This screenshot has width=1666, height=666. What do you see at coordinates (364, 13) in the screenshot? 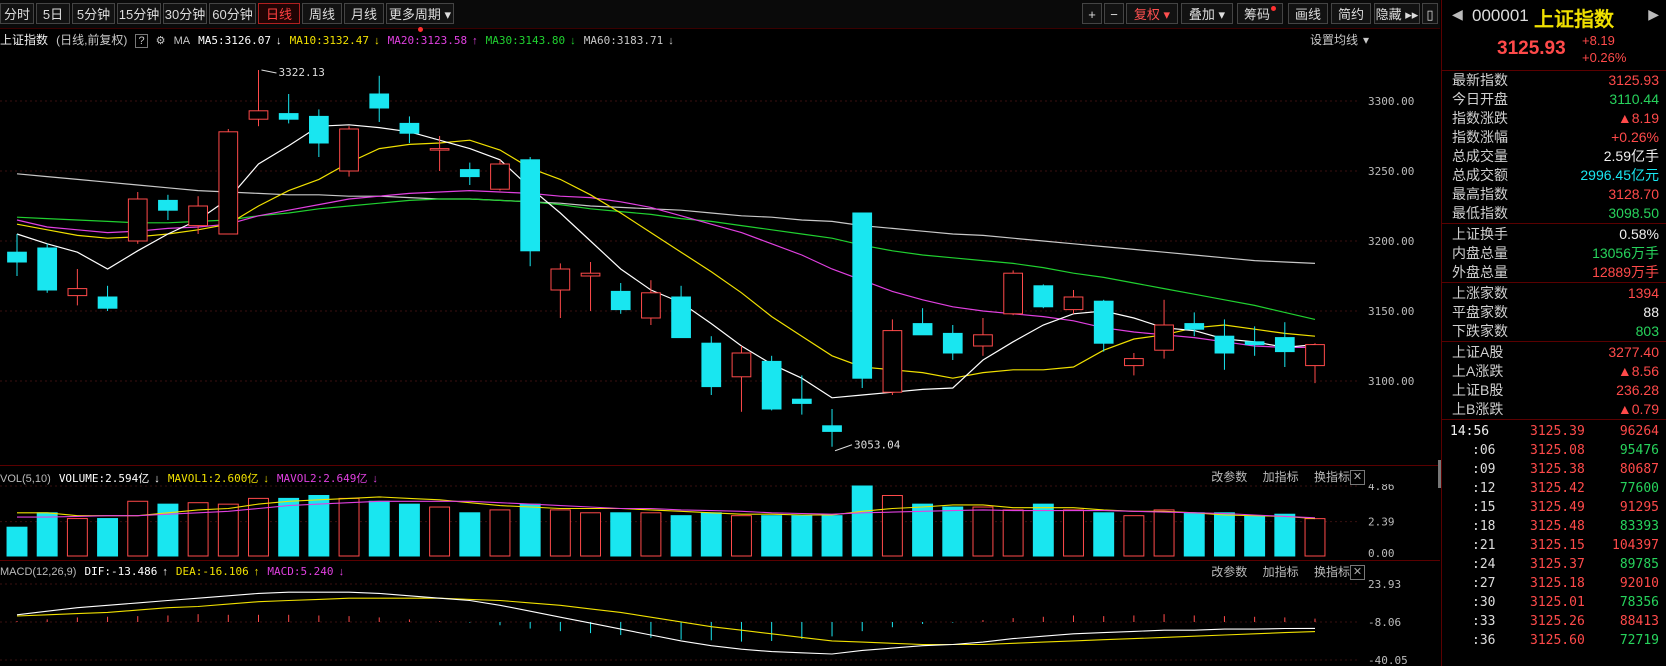
I see `period-tab-8: 月线` at bounding box center [364, 13].